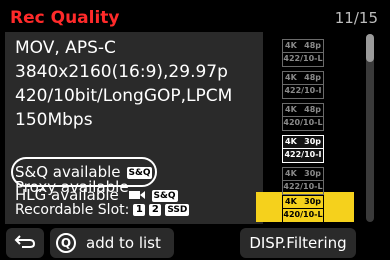 This screenshot has width=390, height=260. What do you see at coordinates (65, 48) in the screenshot?
I see `codec-text: MOV, APS-C` at bounding box center [65, 48].